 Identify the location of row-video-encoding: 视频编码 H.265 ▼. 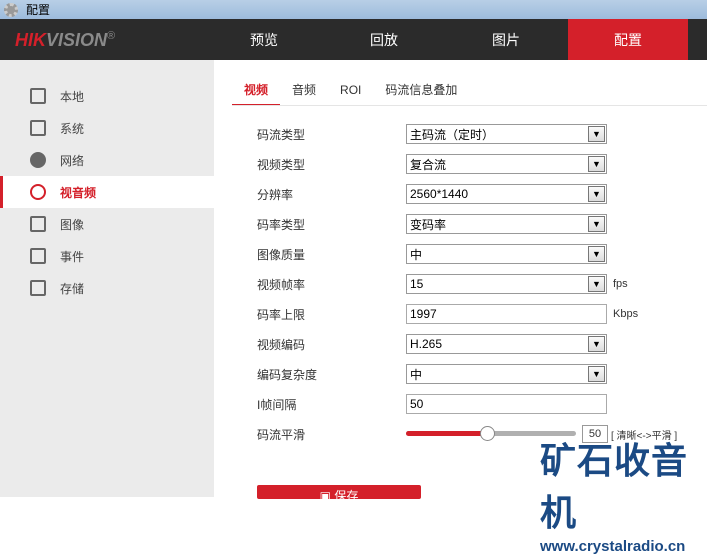
(482, 344).